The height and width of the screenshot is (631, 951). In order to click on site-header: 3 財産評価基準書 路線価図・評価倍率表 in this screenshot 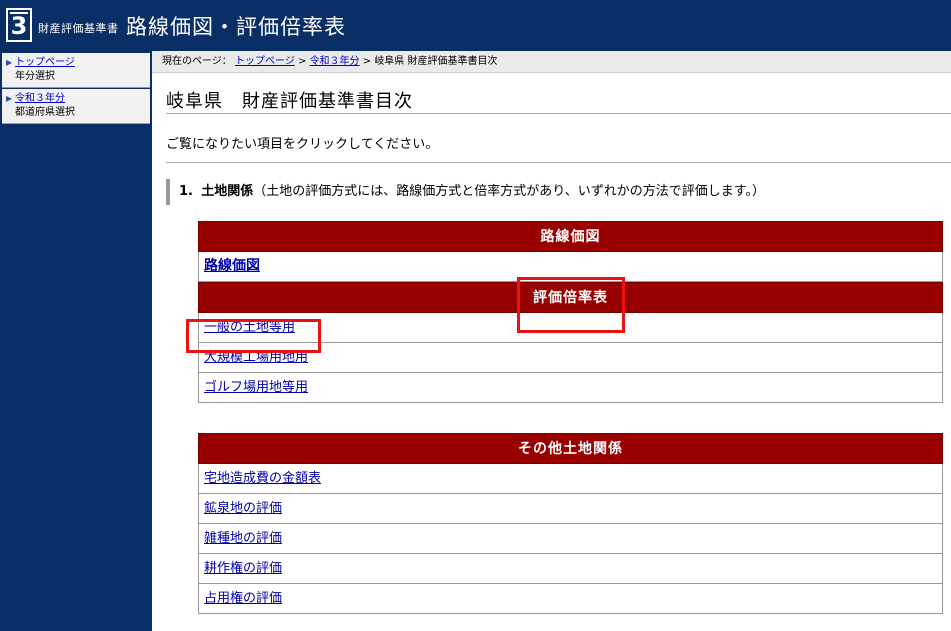, I will do `click(475, 25)`.